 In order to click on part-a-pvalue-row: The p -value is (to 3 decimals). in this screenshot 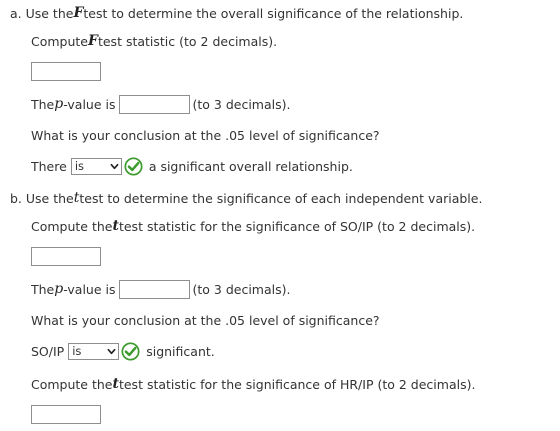, I will do `click(161, 104)`.